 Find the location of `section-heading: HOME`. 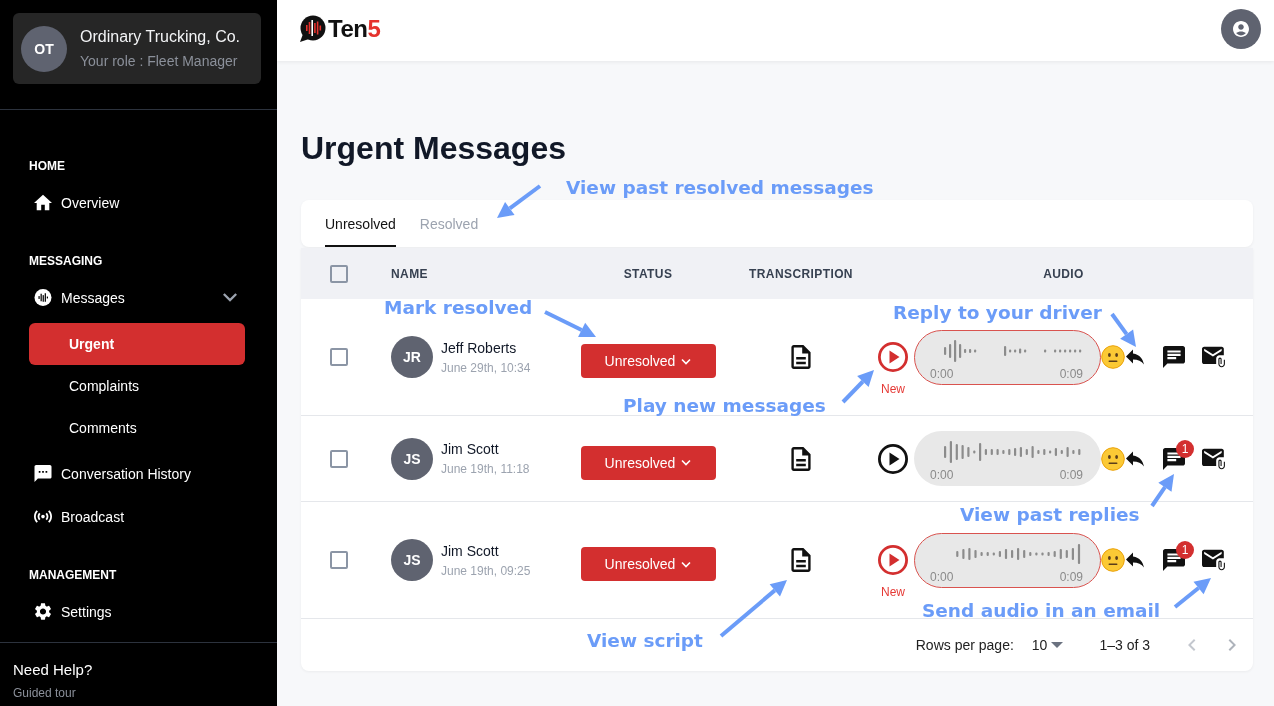

section-heading: HOME is located at coordinates (47, 166).